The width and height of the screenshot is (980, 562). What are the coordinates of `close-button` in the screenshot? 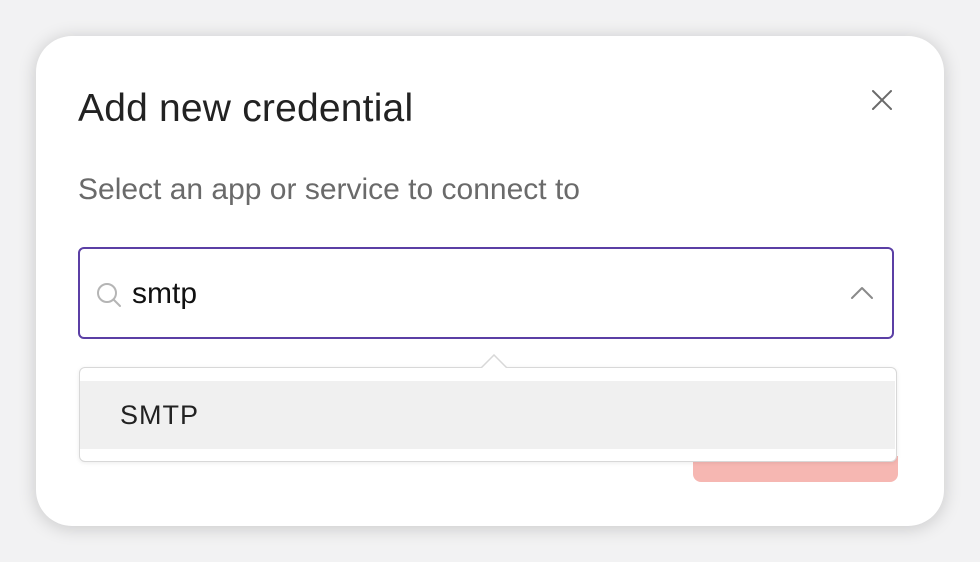 It's located at (882, 100).